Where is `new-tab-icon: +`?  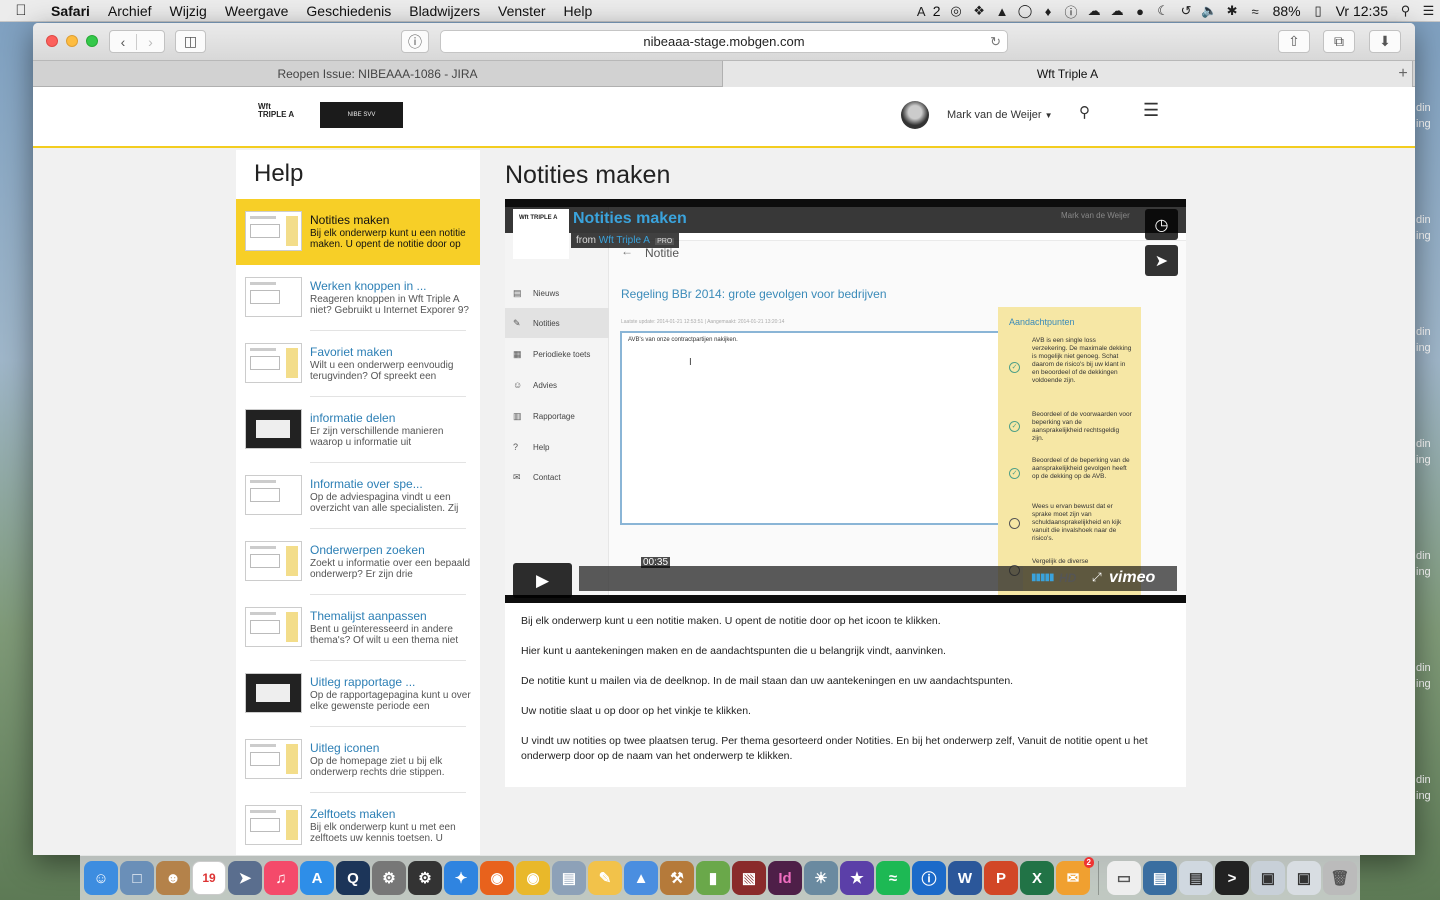 new-tab-icon: + is located at coordinates (1403, 74).